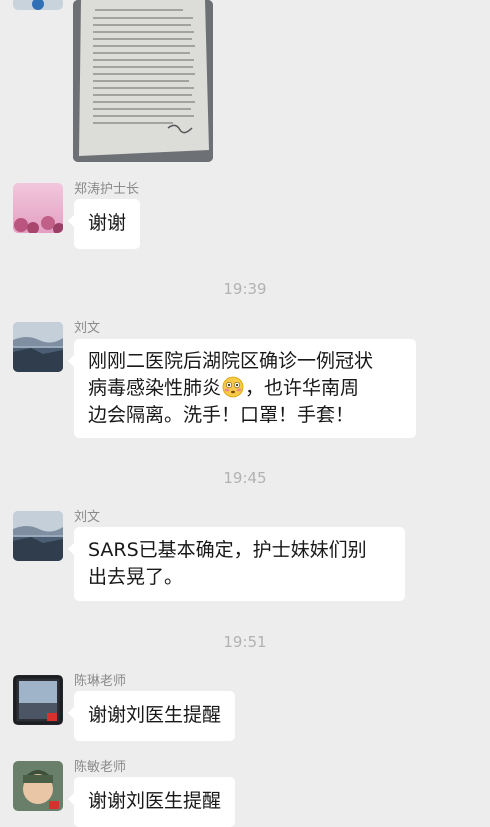  I want to click on sender-name: 陈敏老师, so click(100, 767).